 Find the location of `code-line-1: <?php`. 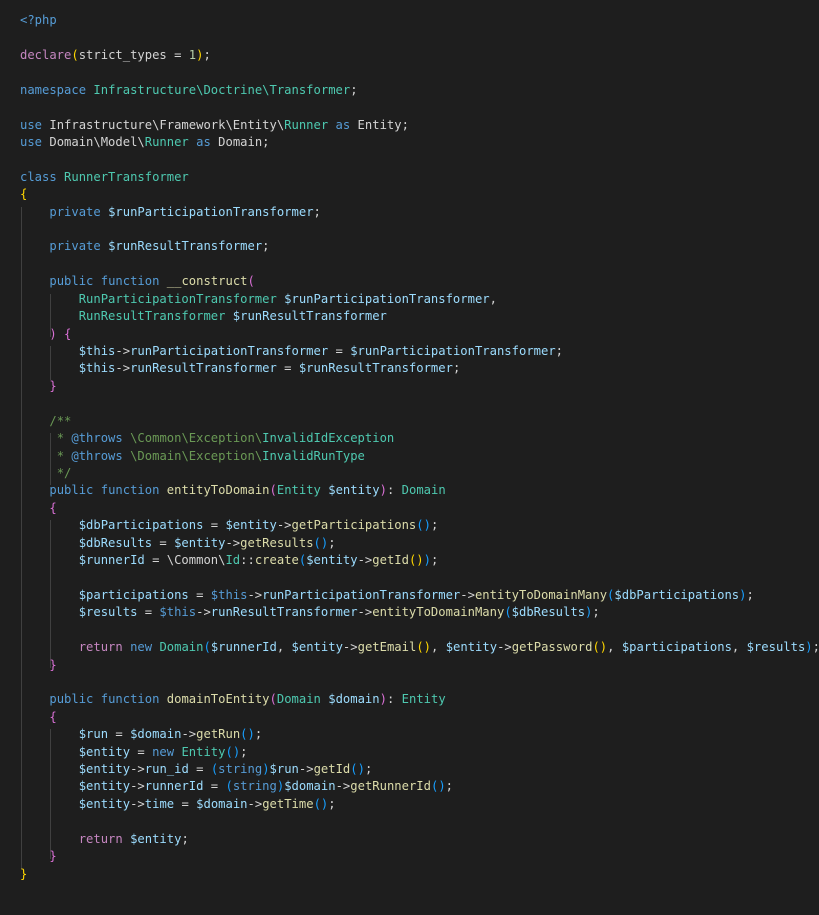

code-line-1: <?php is located at coordinates (38, 21).